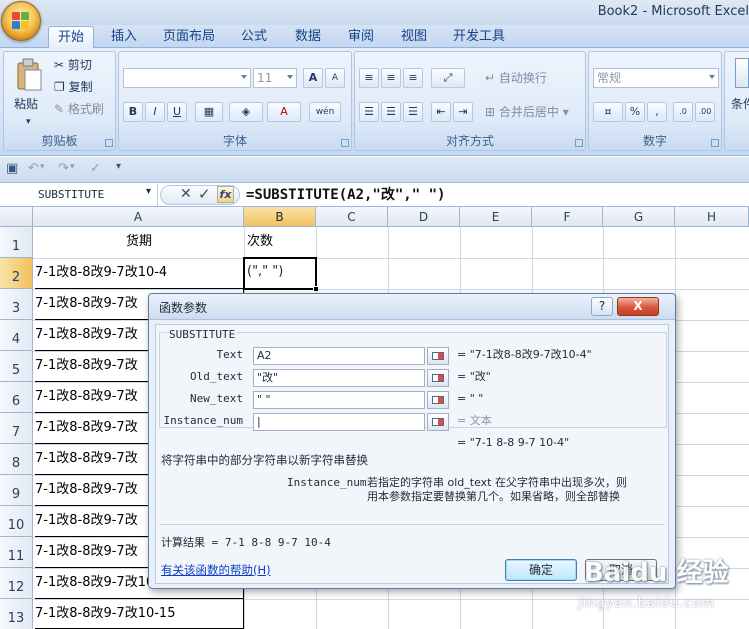  I want to click on row-header-9: 9, so click(16, 490).